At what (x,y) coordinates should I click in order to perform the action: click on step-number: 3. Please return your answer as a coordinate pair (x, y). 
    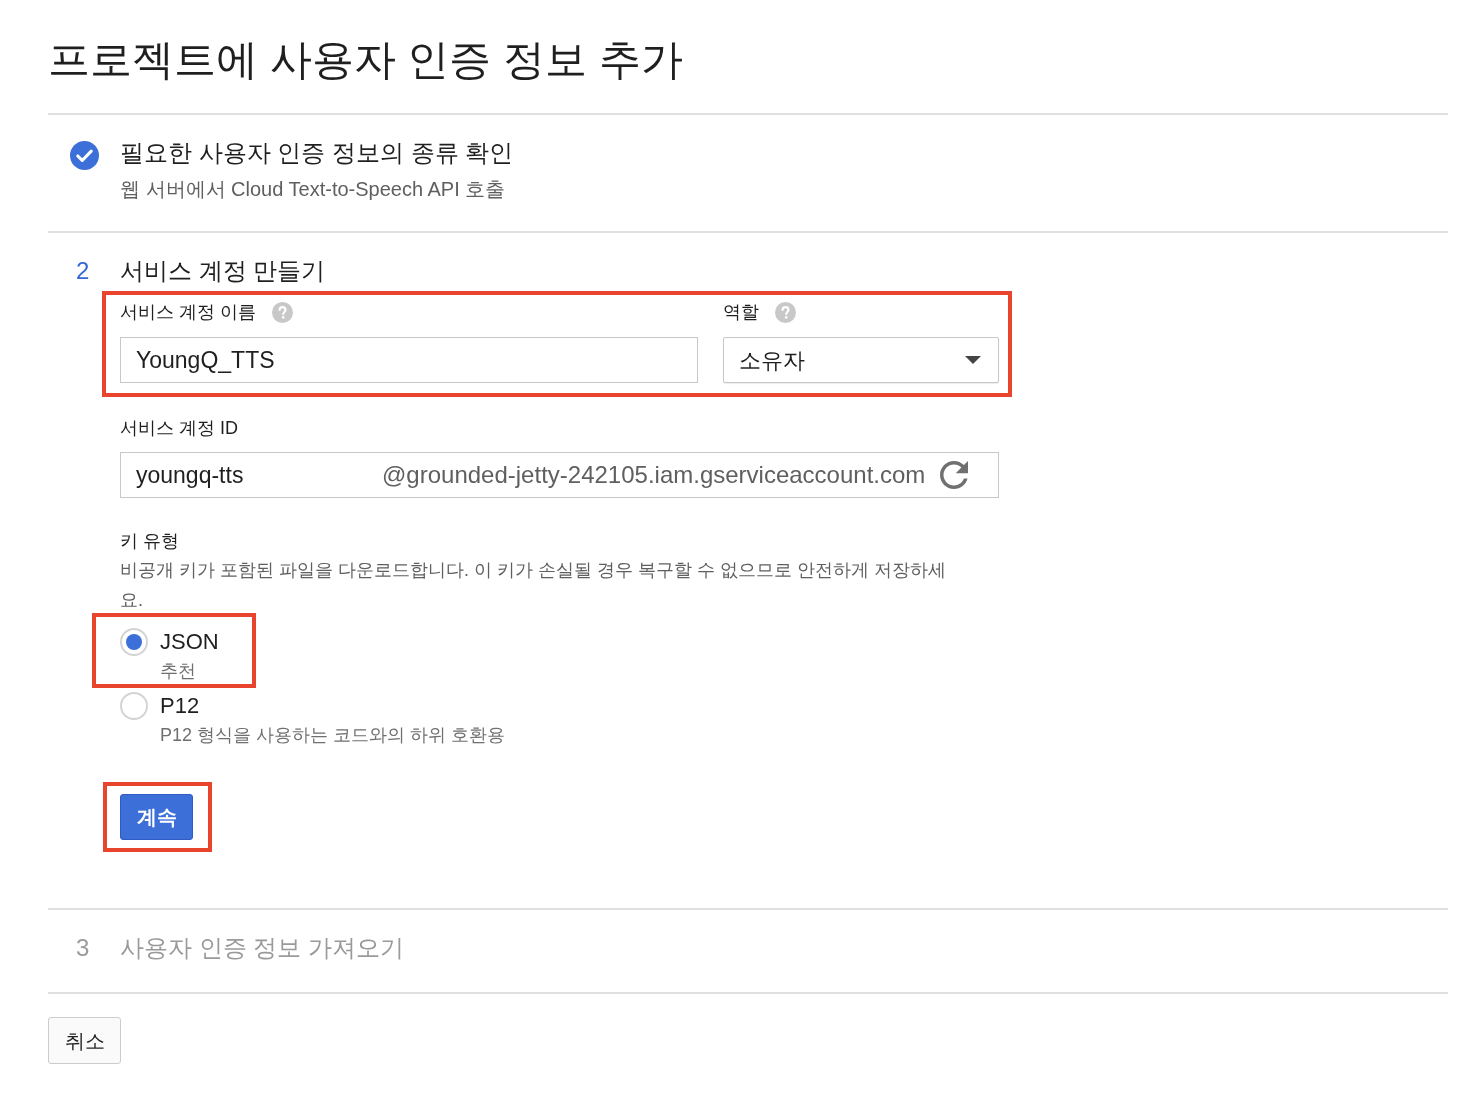
    Looking at the image, I should click on (83, 948).